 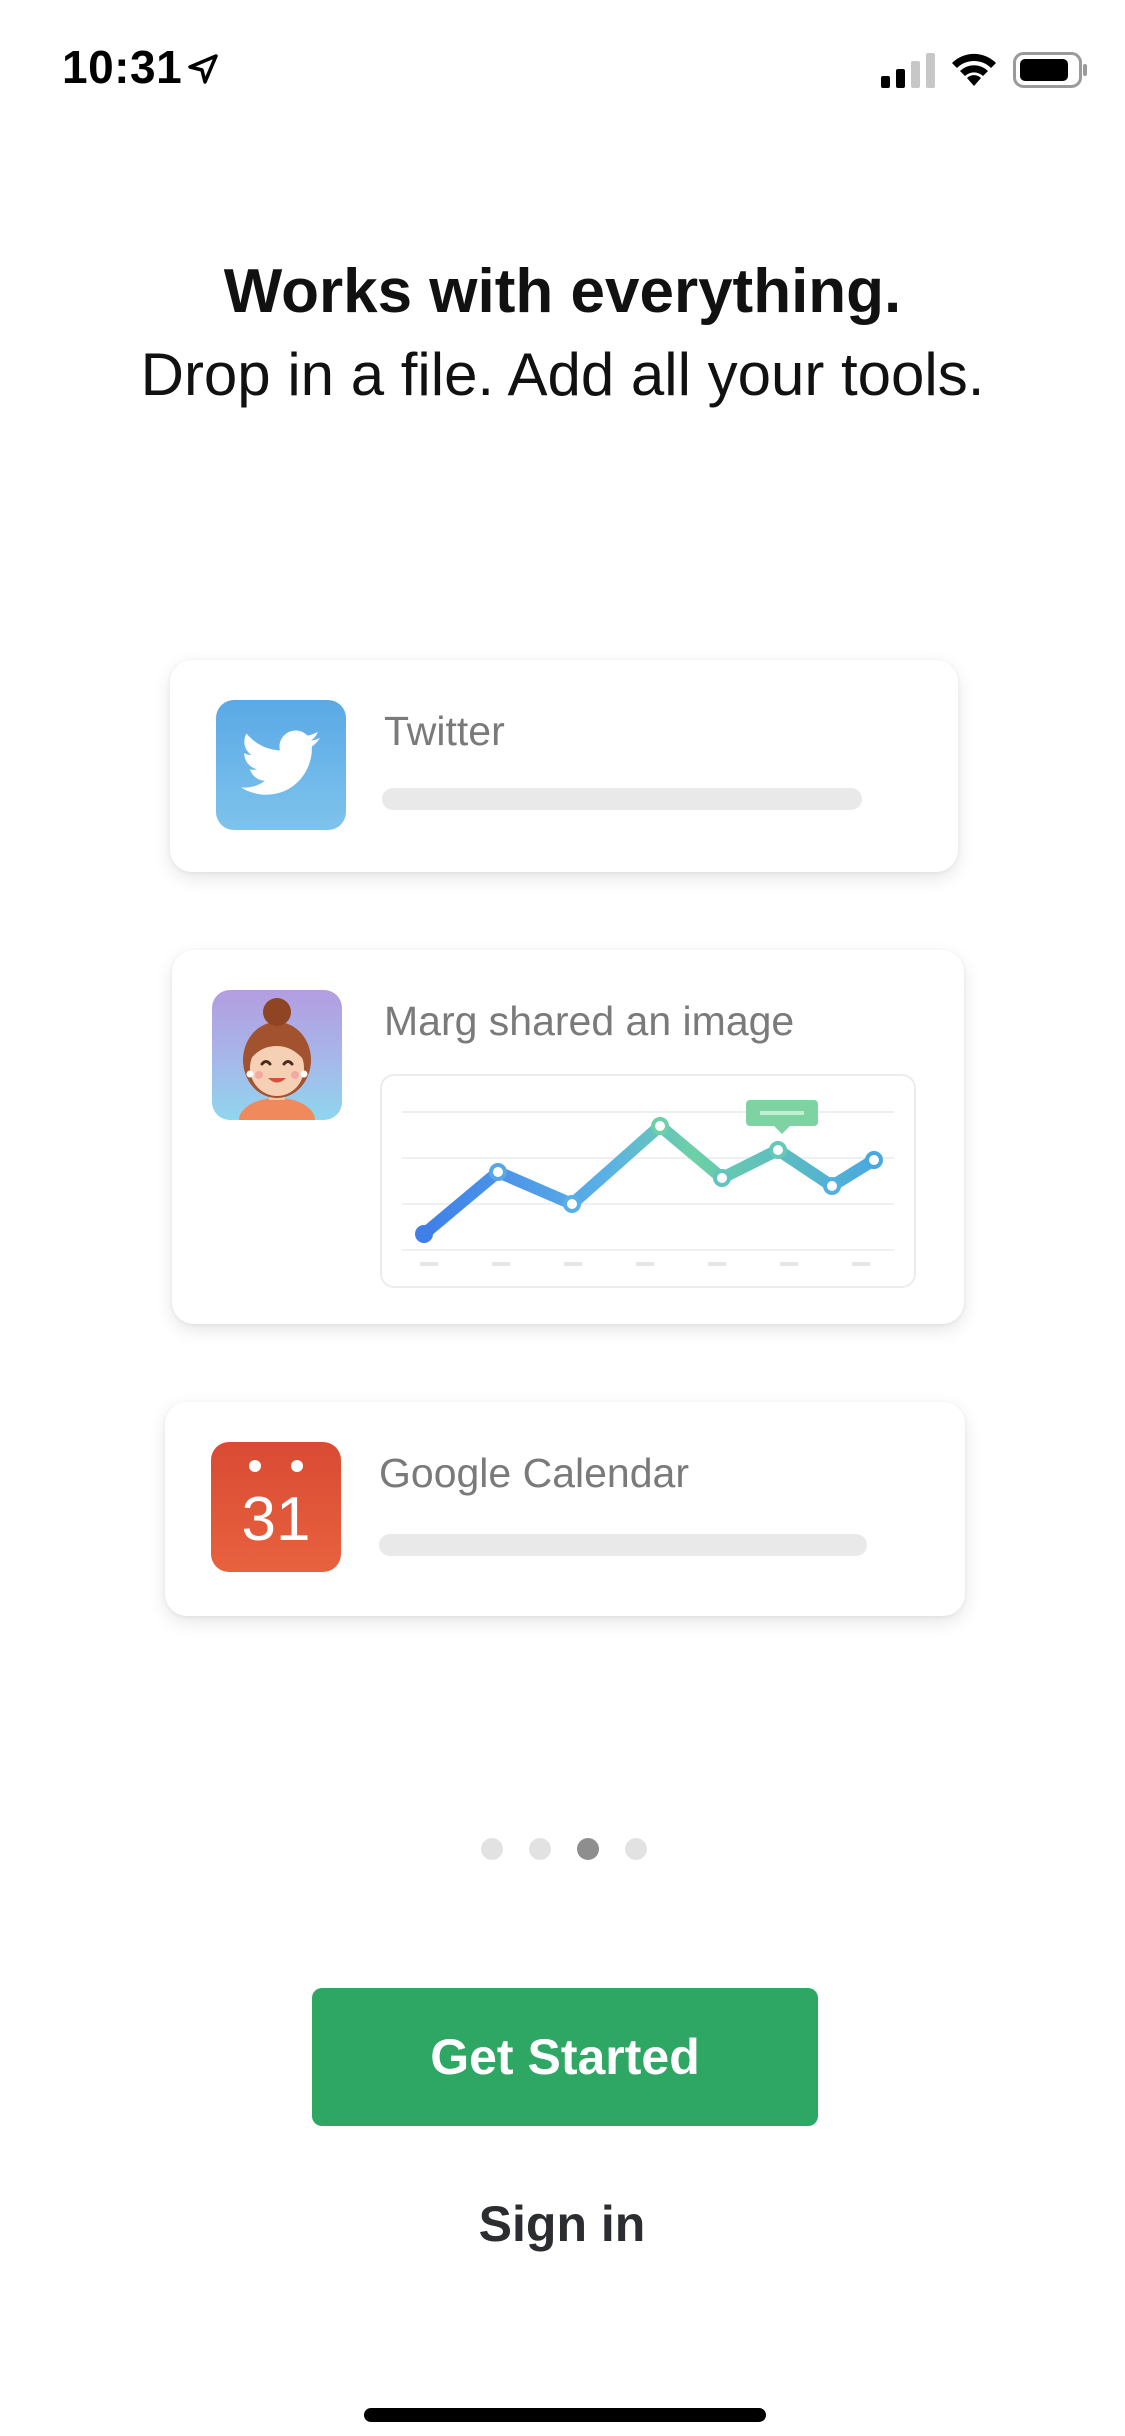 What do you see at coordinates (444, 731) in the screenshot?
I see `twitter-card-title: Twitter` at bounding box center [444, 731].